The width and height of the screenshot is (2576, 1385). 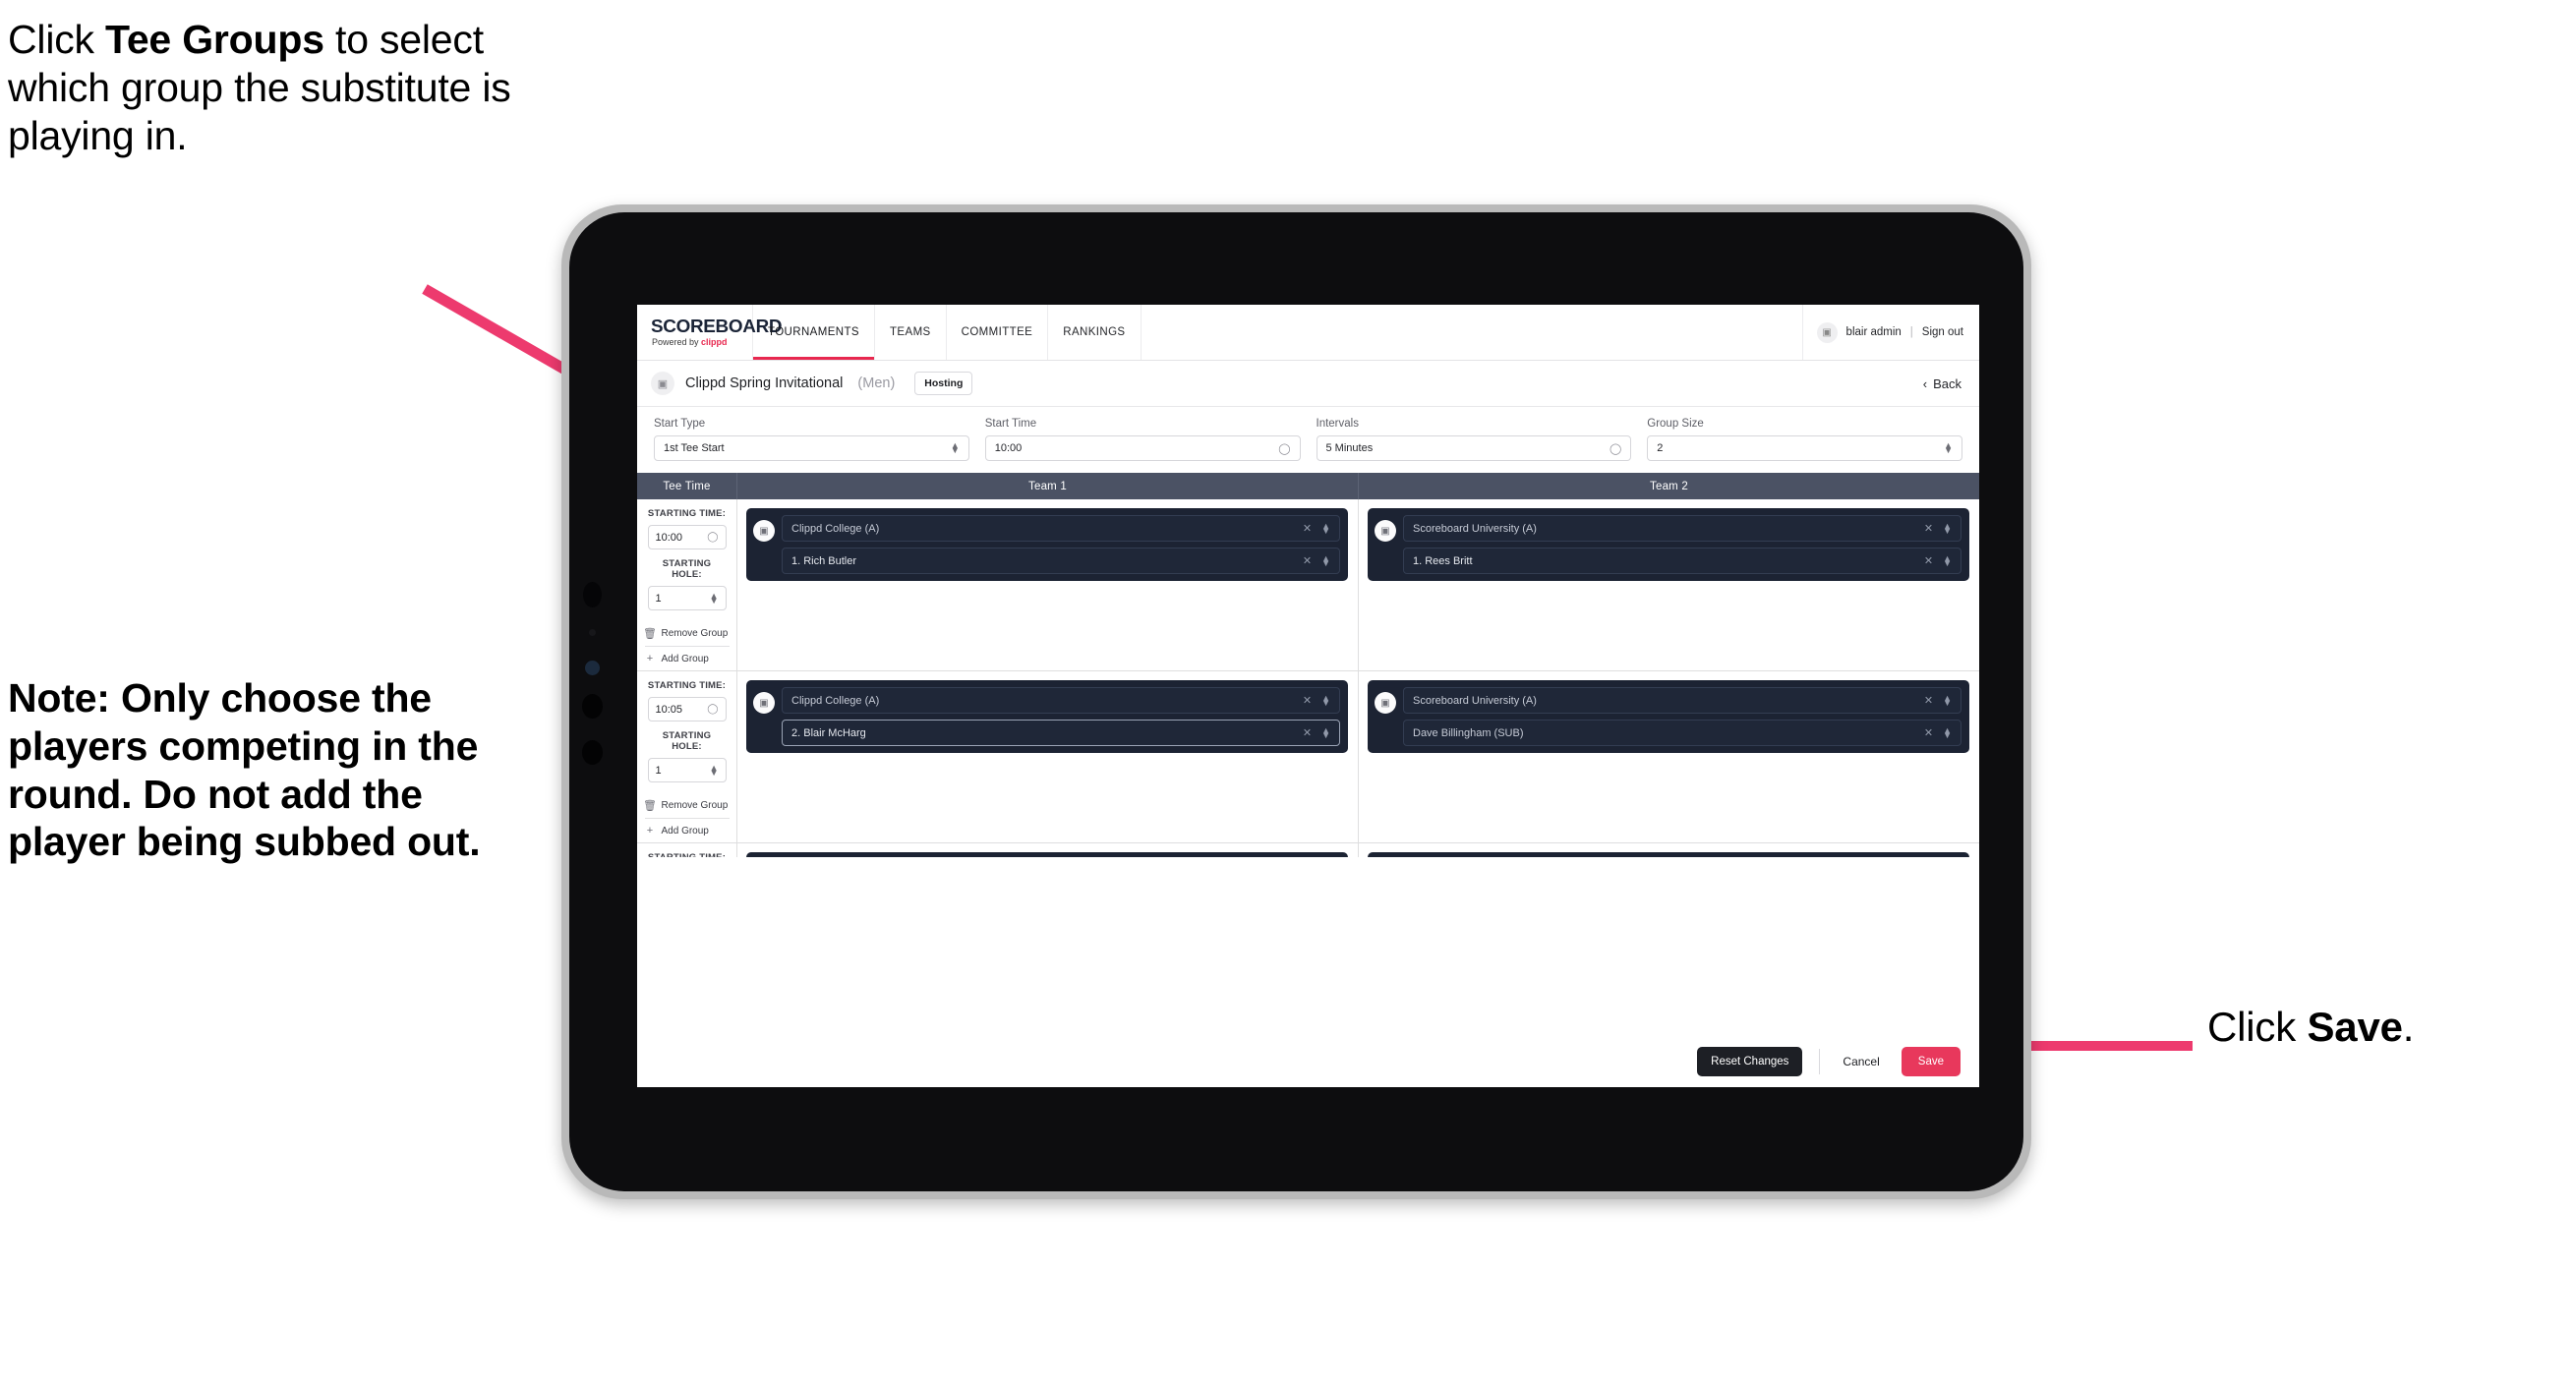 I want to click on tab-tournaments: TOURNAMENTS, so click(x=814, y=333).